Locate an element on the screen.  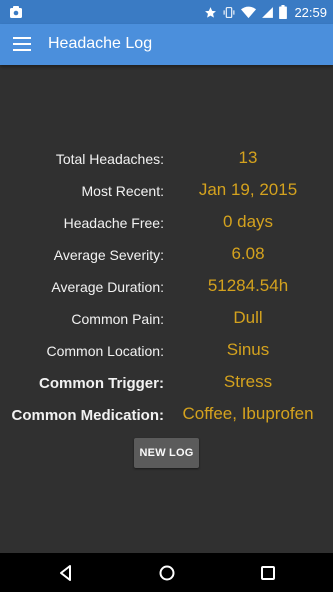
status-icons: 22:59 is located at coordinates (265, 12).